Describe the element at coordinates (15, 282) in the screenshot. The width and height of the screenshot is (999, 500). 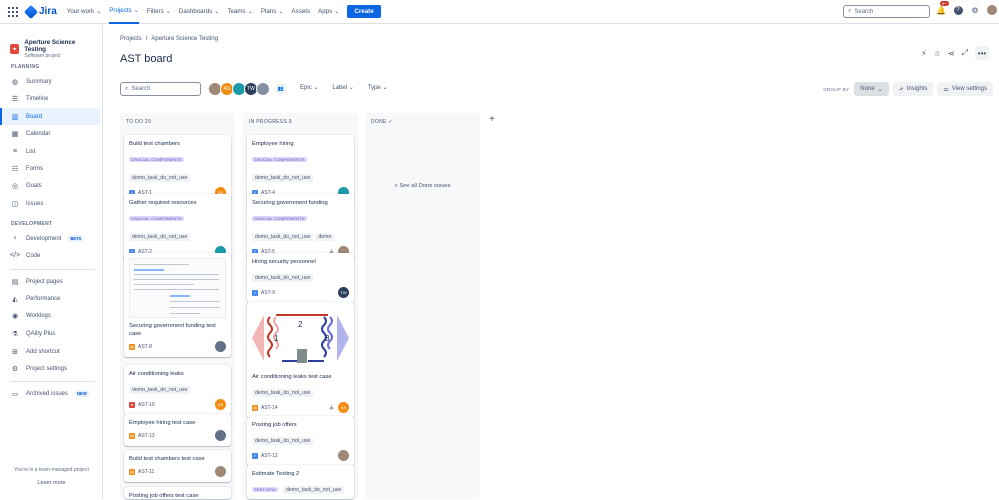
I see `pages-icon: ▤` at that location.